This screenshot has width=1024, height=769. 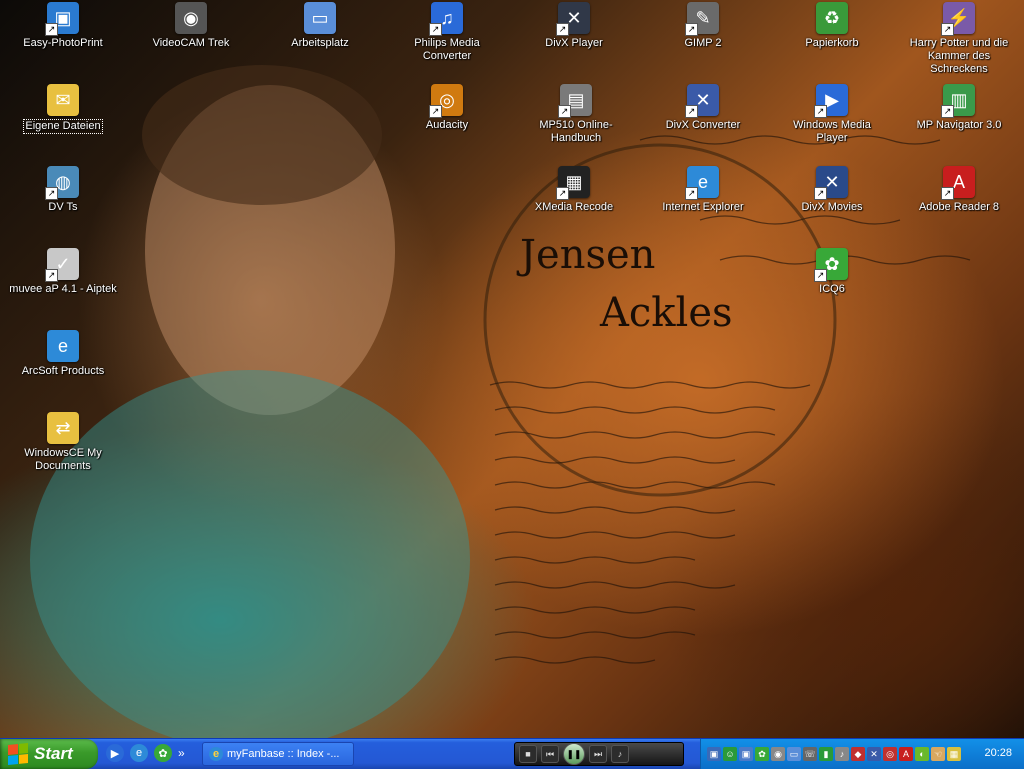 What do you see at coordinates (810, 754) in the screenshot?
I see `phone-icon: ☏` at bounding box center [810, 754].